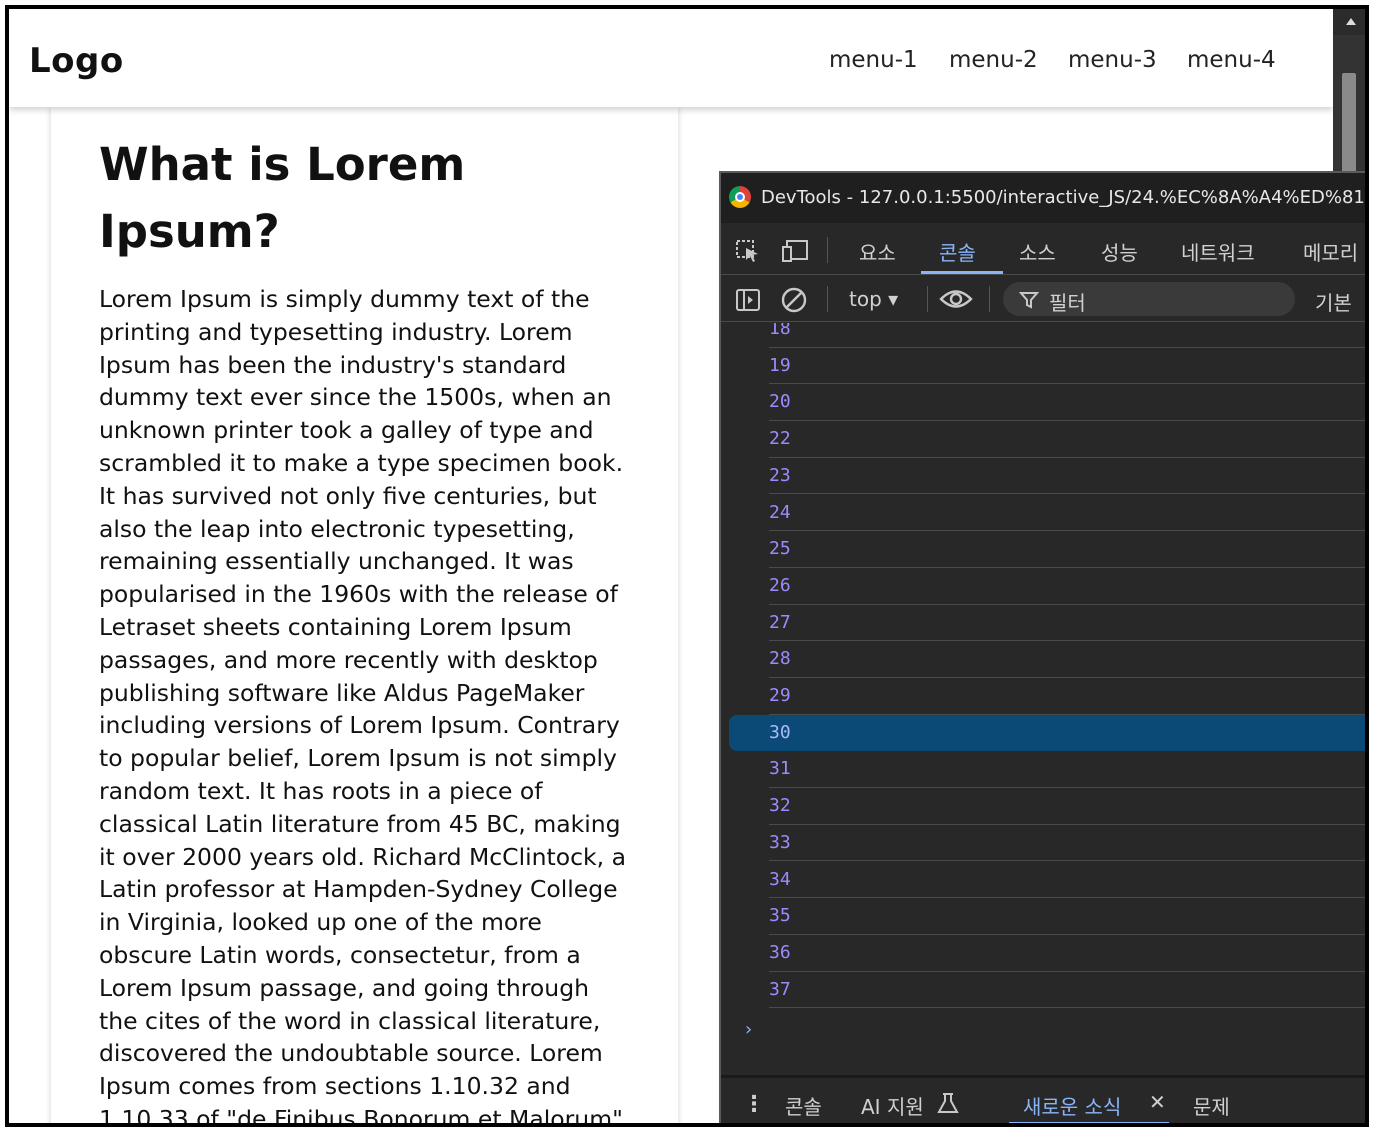  Describe the element at coordinates (1349, 128) in the screenshot. I see `scroll-thumb` at that location.